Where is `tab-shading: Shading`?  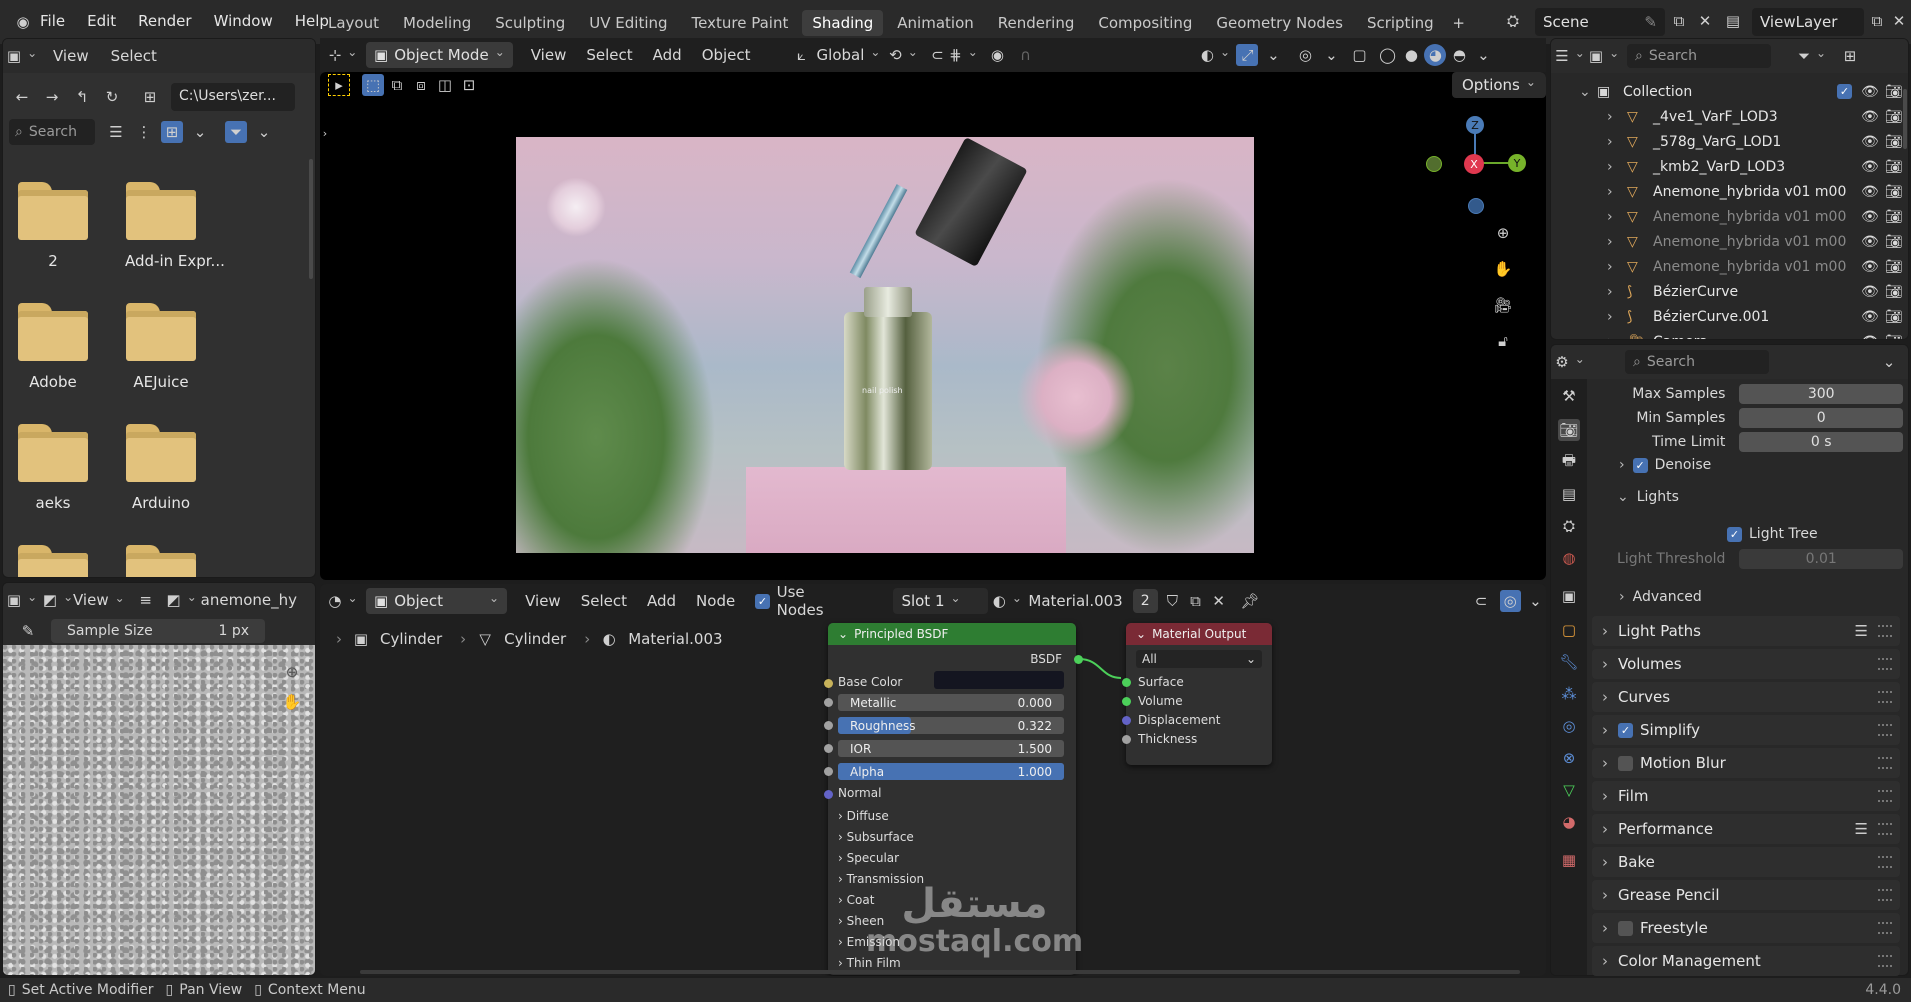
tab-shading: Shading is located at coordinates (843, 23).